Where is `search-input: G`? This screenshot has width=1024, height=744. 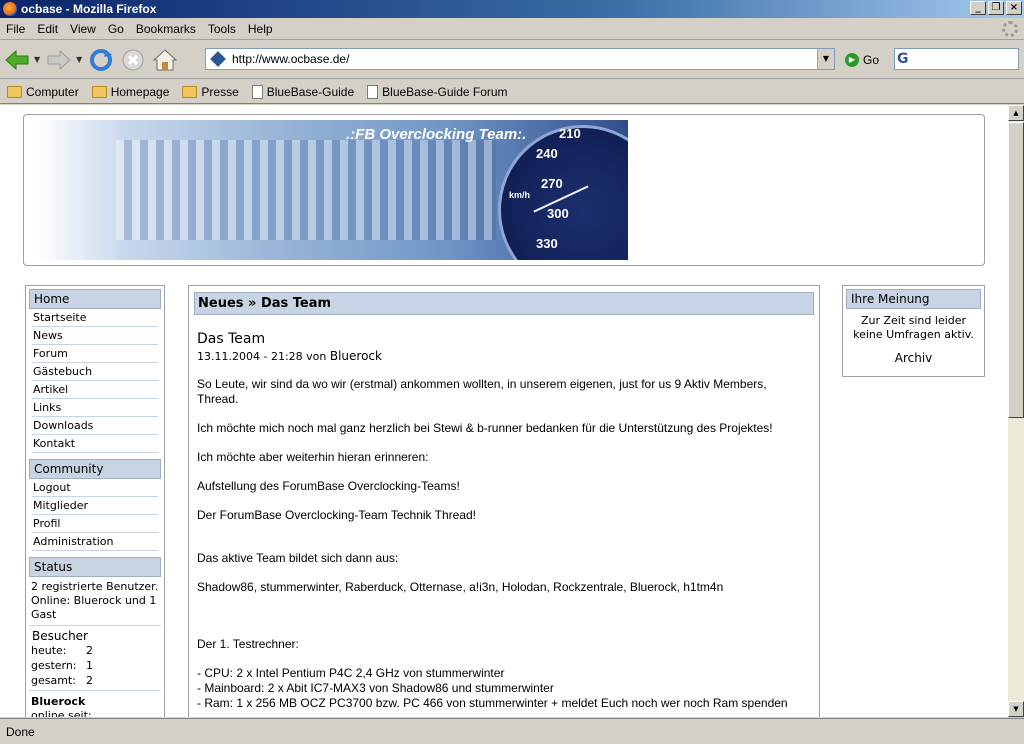 search-input: G is located at coordinates (956, 59).